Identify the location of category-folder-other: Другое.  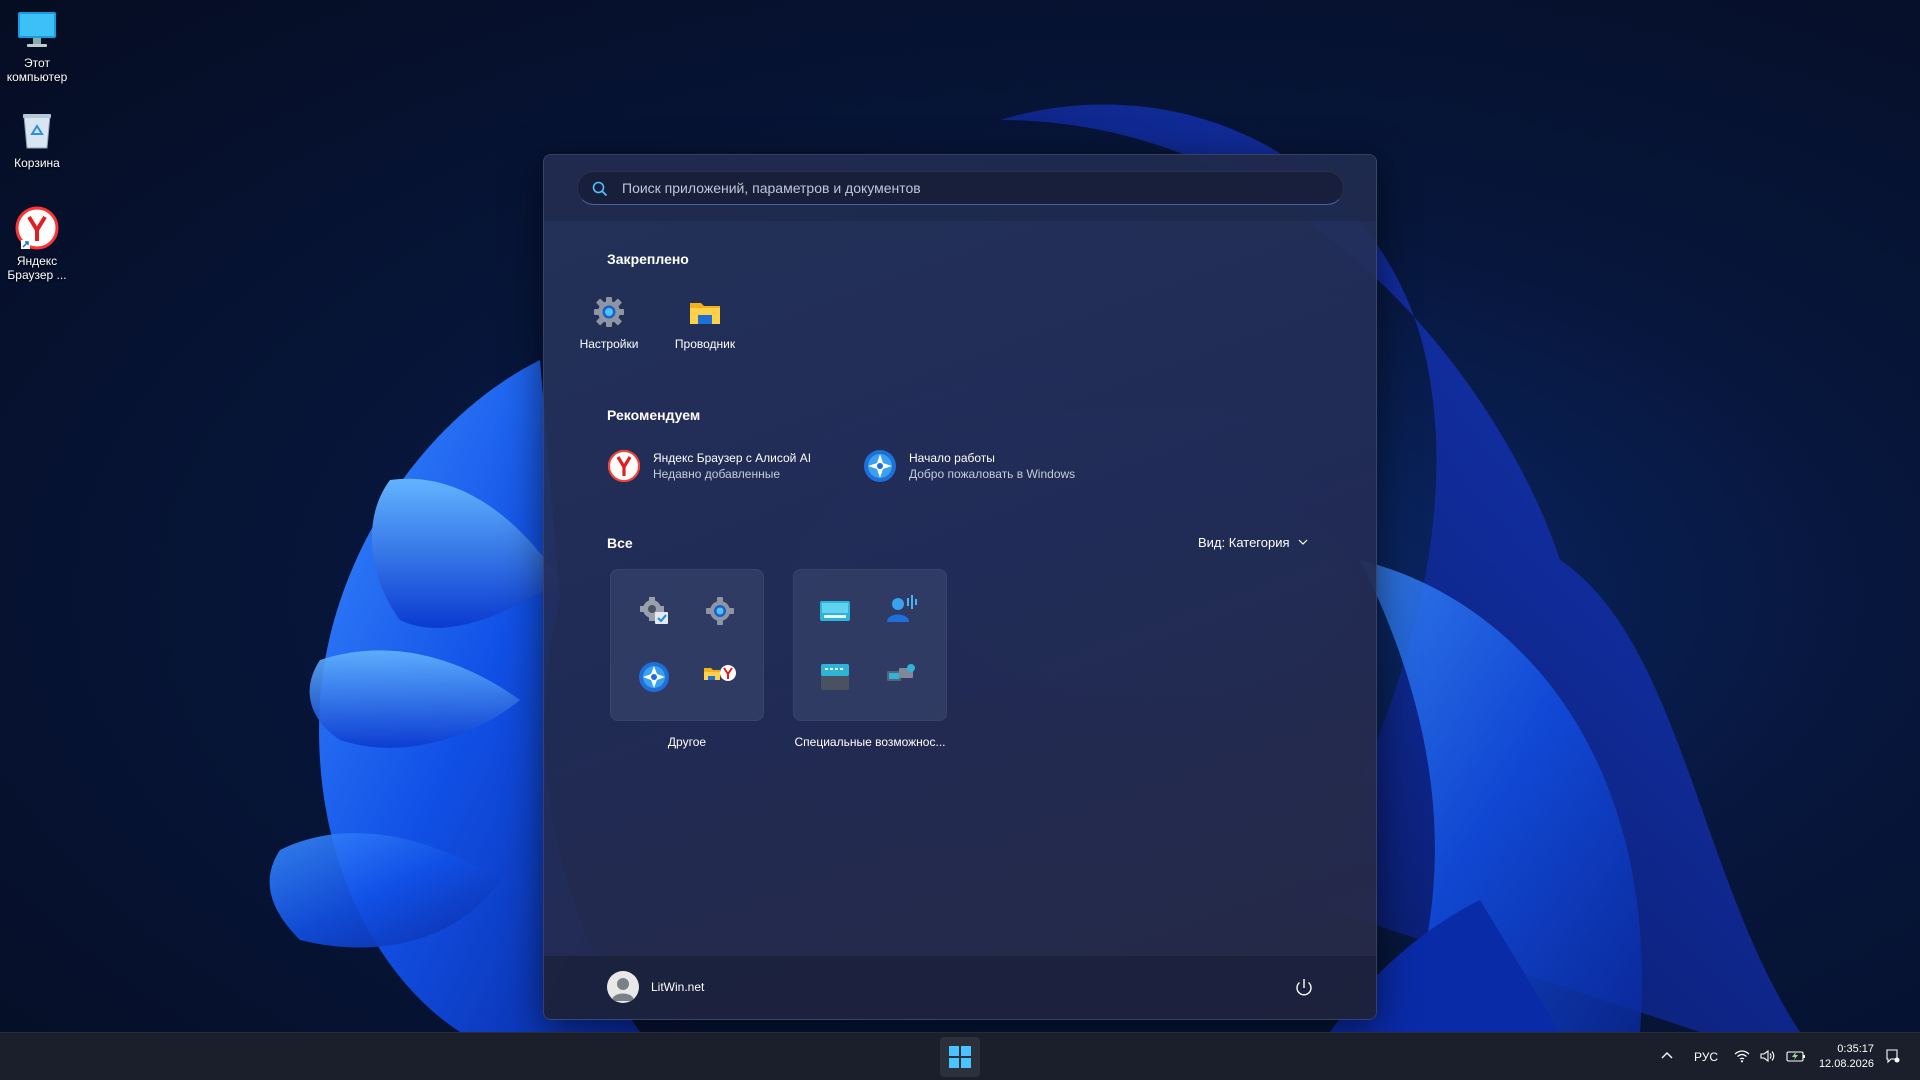
(687, 659).